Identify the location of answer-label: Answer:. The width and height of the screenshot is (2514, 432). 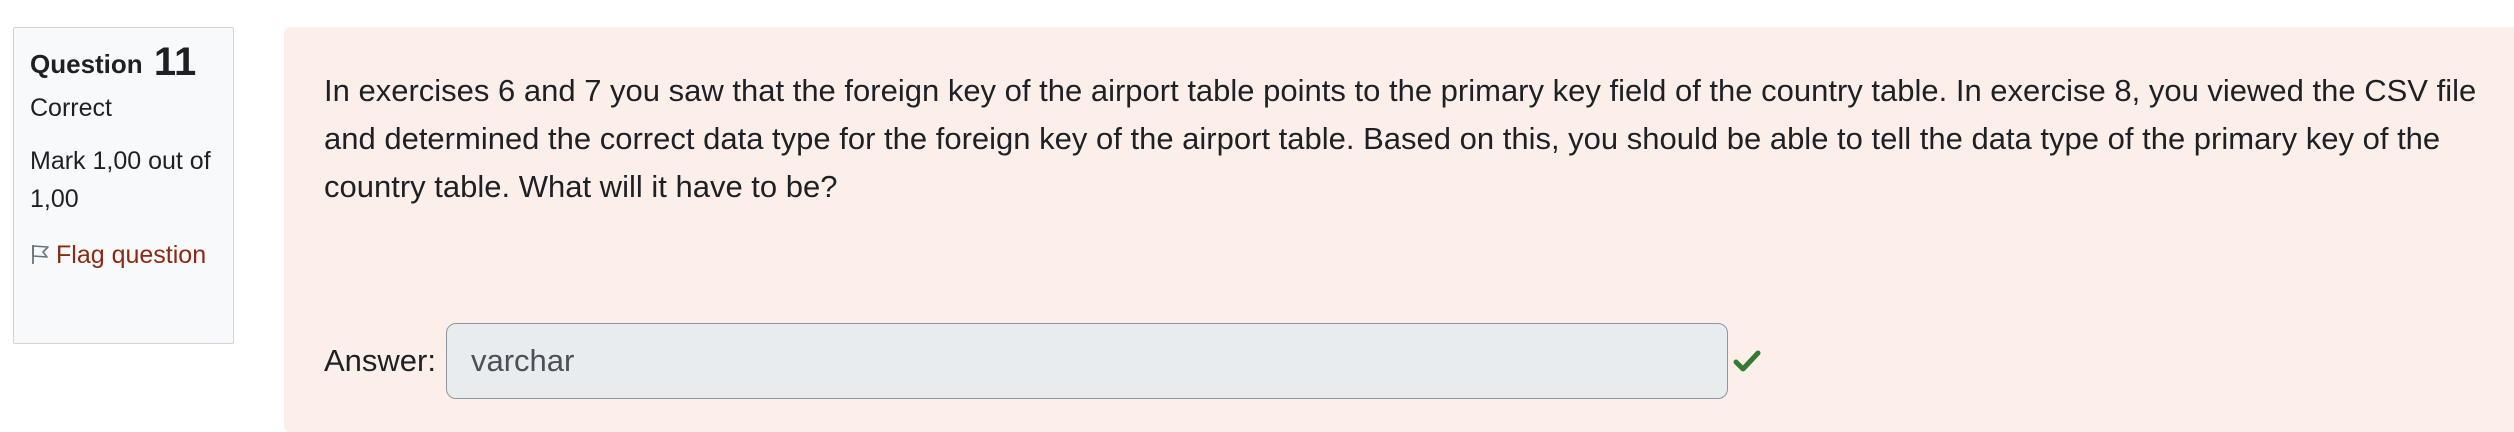
(380, 360).